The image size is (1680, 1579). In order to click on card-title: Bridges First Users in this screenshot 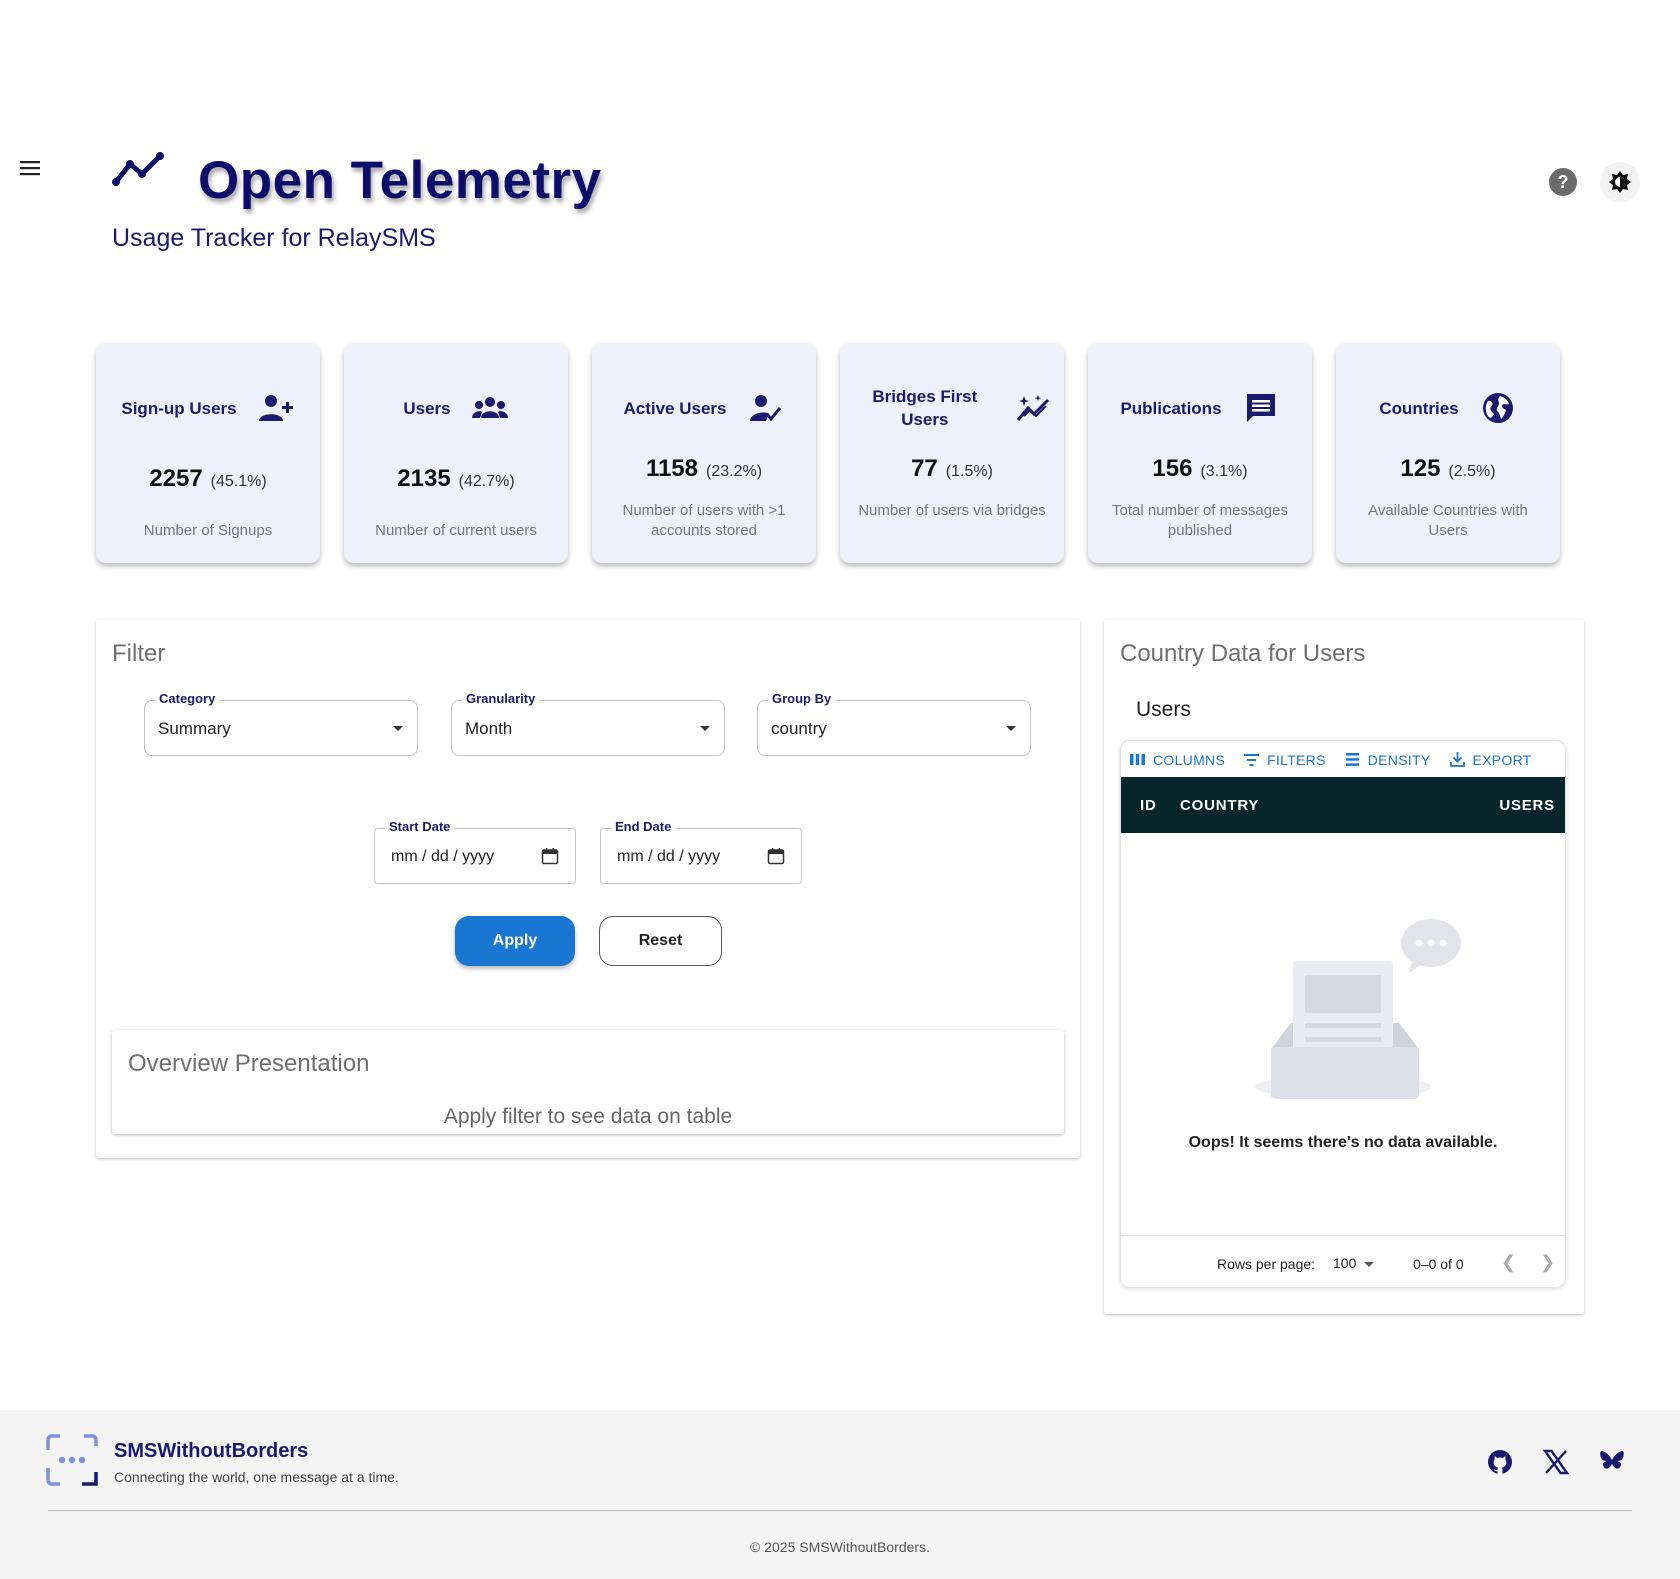, I will do `click(925, 408)`.